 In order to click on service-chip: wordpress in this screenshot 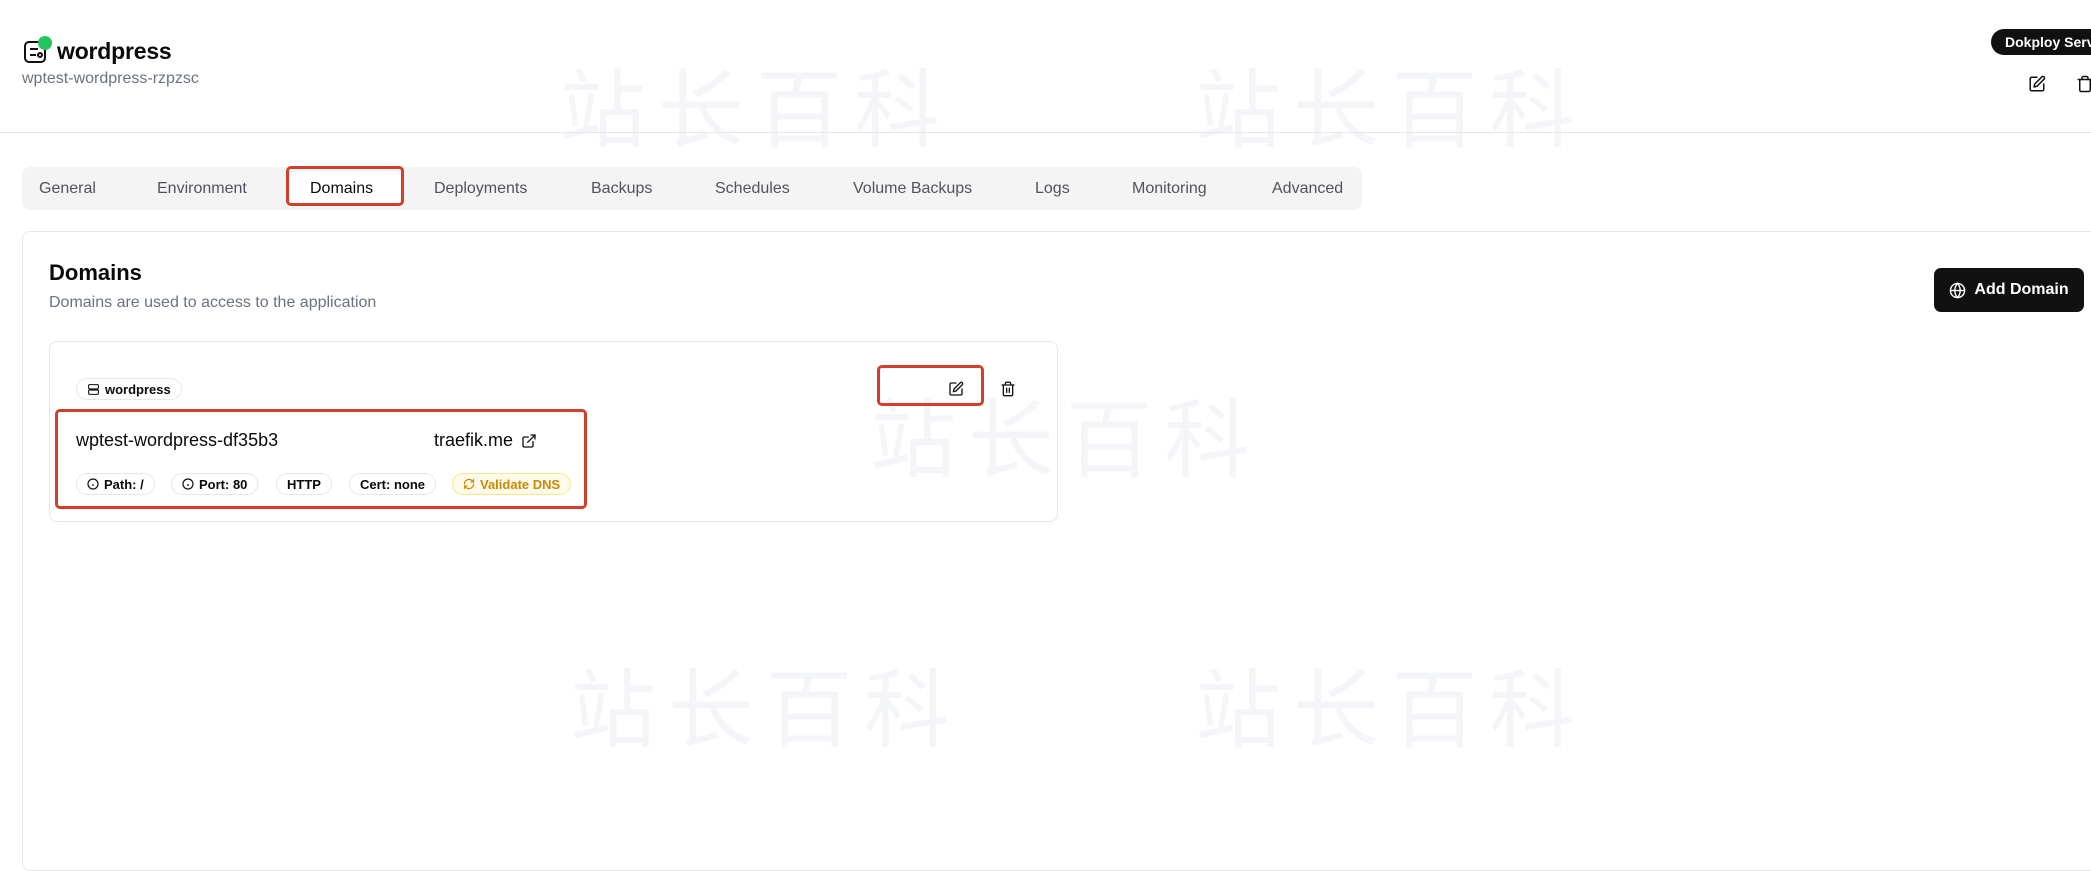, I will do `click(129, 389)`.